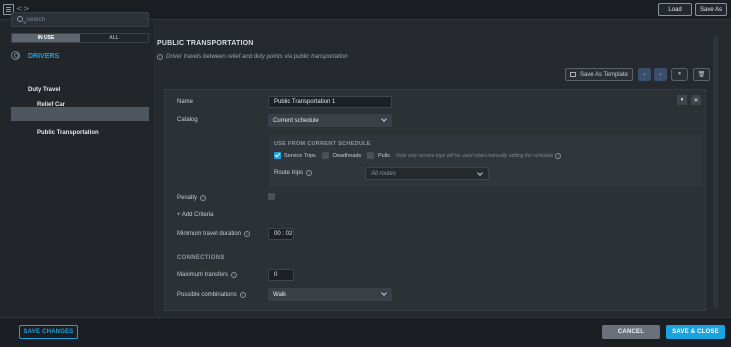 The image size is (731, 347). I want to click on penalty-checkbox, so click(271, 196).